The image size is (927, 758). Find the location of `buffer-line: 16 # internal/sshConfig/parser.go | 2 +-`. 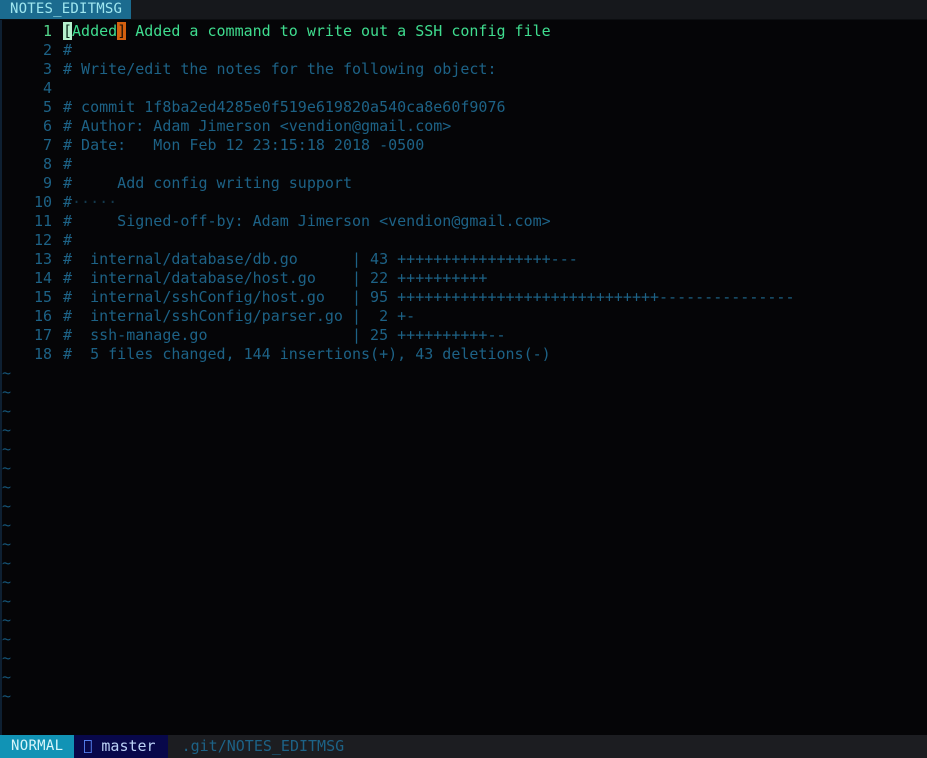

buffer-line: 16 # internal/sshConfig/parser.go | 2 +- is located at coordinates (463, 316).